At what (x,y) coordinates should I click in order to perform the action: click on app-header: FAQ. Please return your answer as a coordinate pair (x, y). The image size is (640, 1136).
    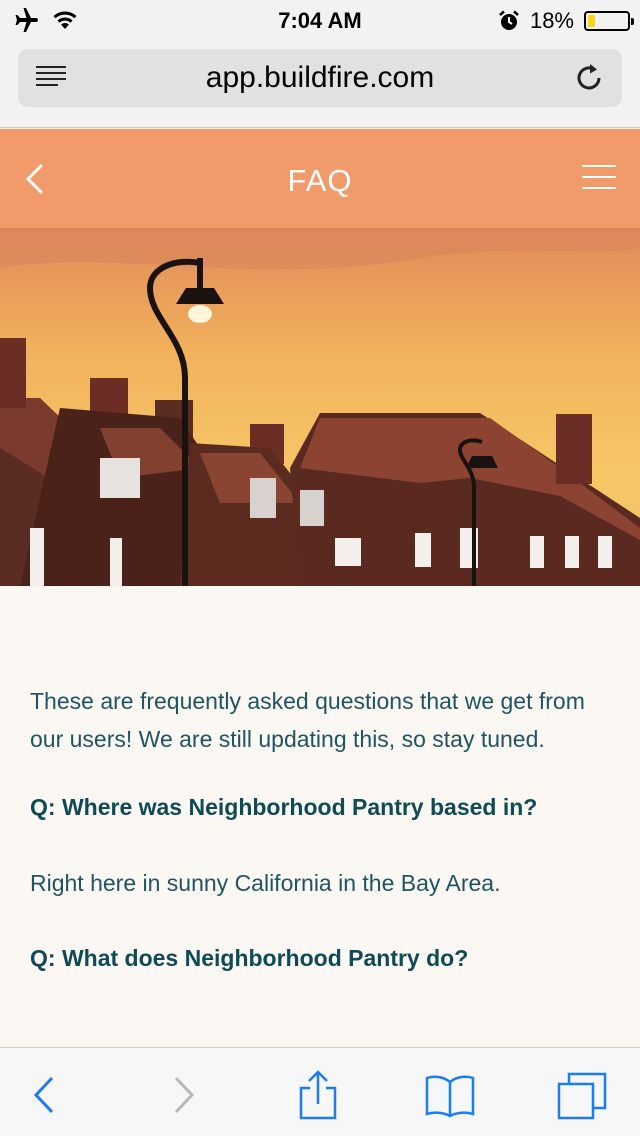
    Looking at the image, I should click on (320, 178).